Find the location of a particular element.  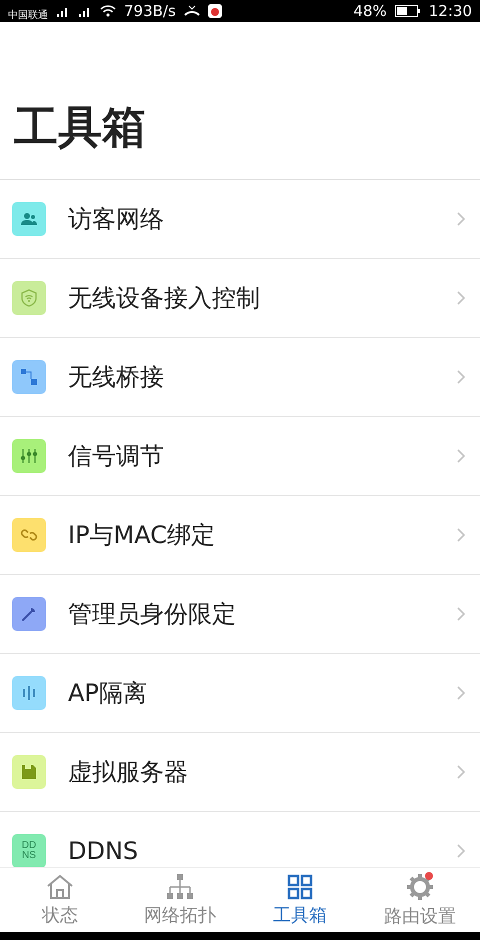

missed-call-icon is located at coordinates (192, 11).